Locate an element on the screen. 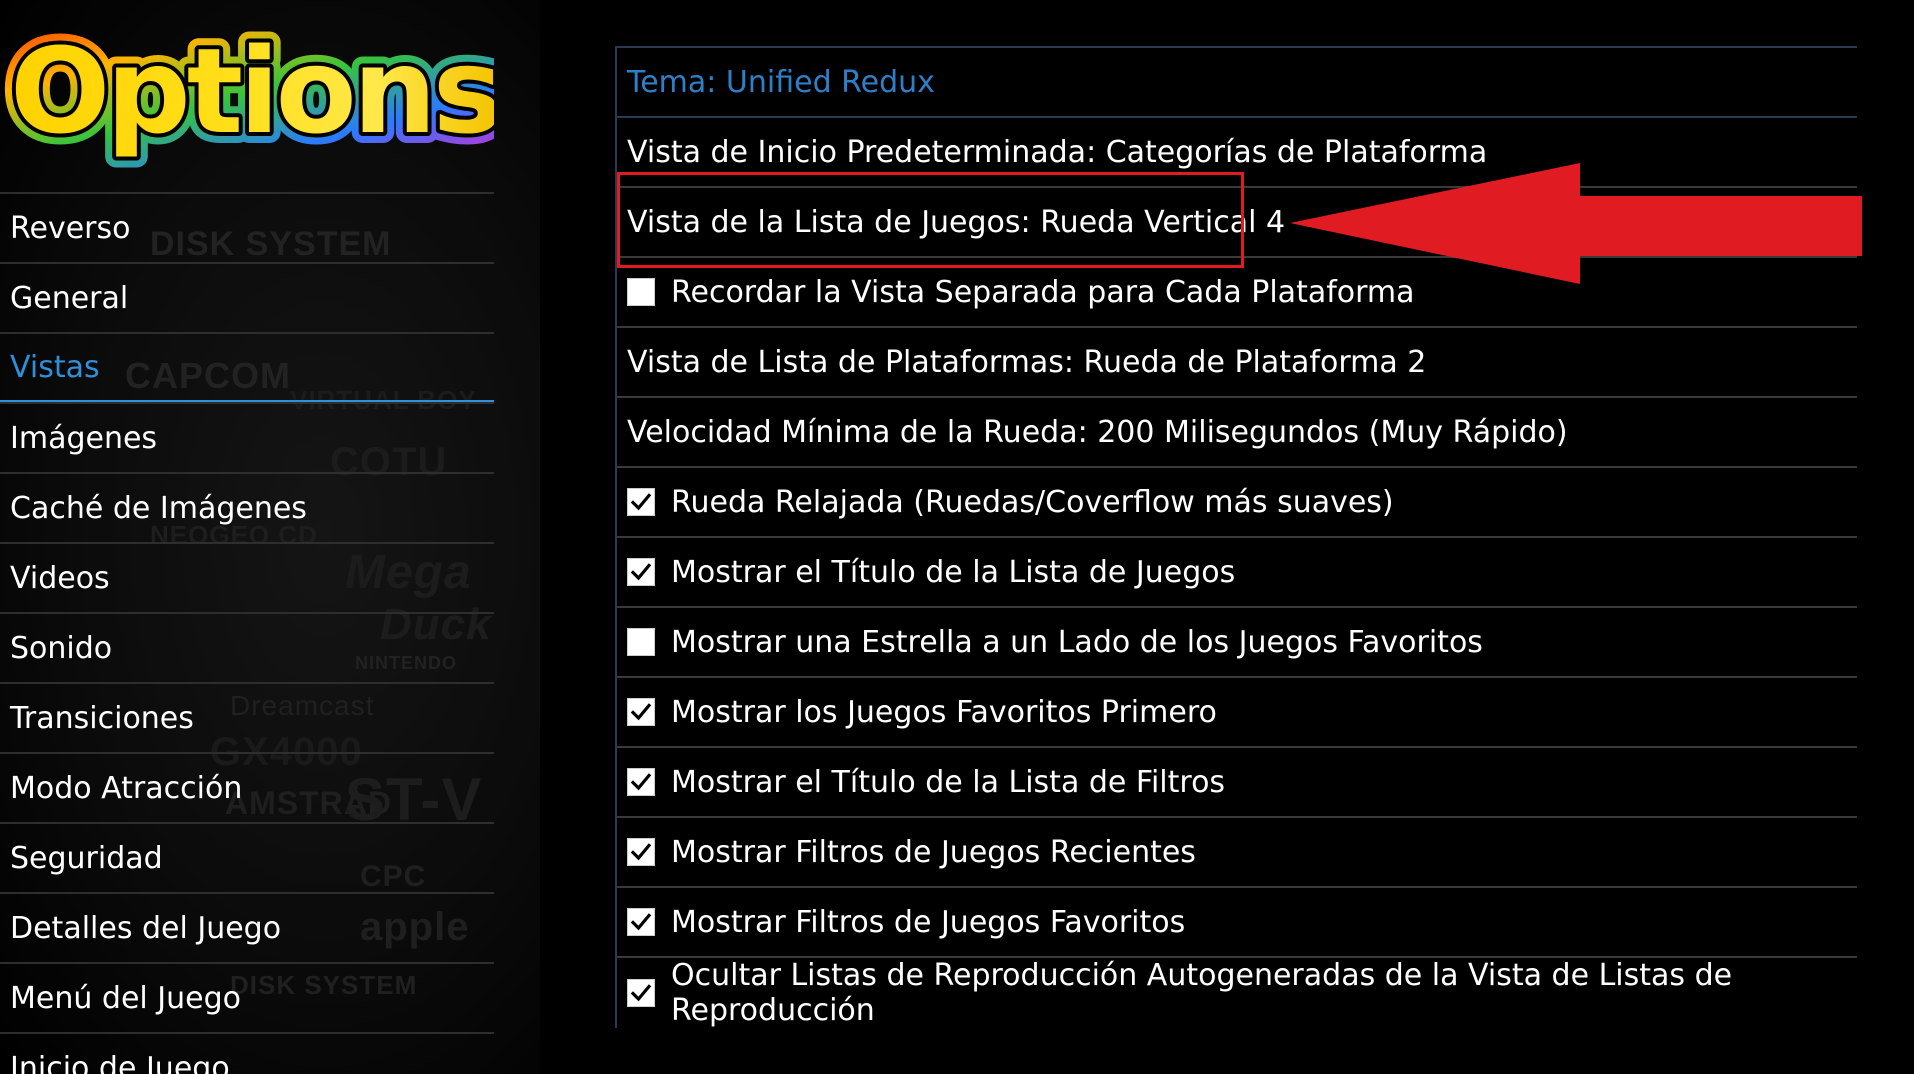 Image resolution: width=1914 pixels, height=1074 pixels. sidebar-item-label: Sonido is located at coordinates (61, 648).